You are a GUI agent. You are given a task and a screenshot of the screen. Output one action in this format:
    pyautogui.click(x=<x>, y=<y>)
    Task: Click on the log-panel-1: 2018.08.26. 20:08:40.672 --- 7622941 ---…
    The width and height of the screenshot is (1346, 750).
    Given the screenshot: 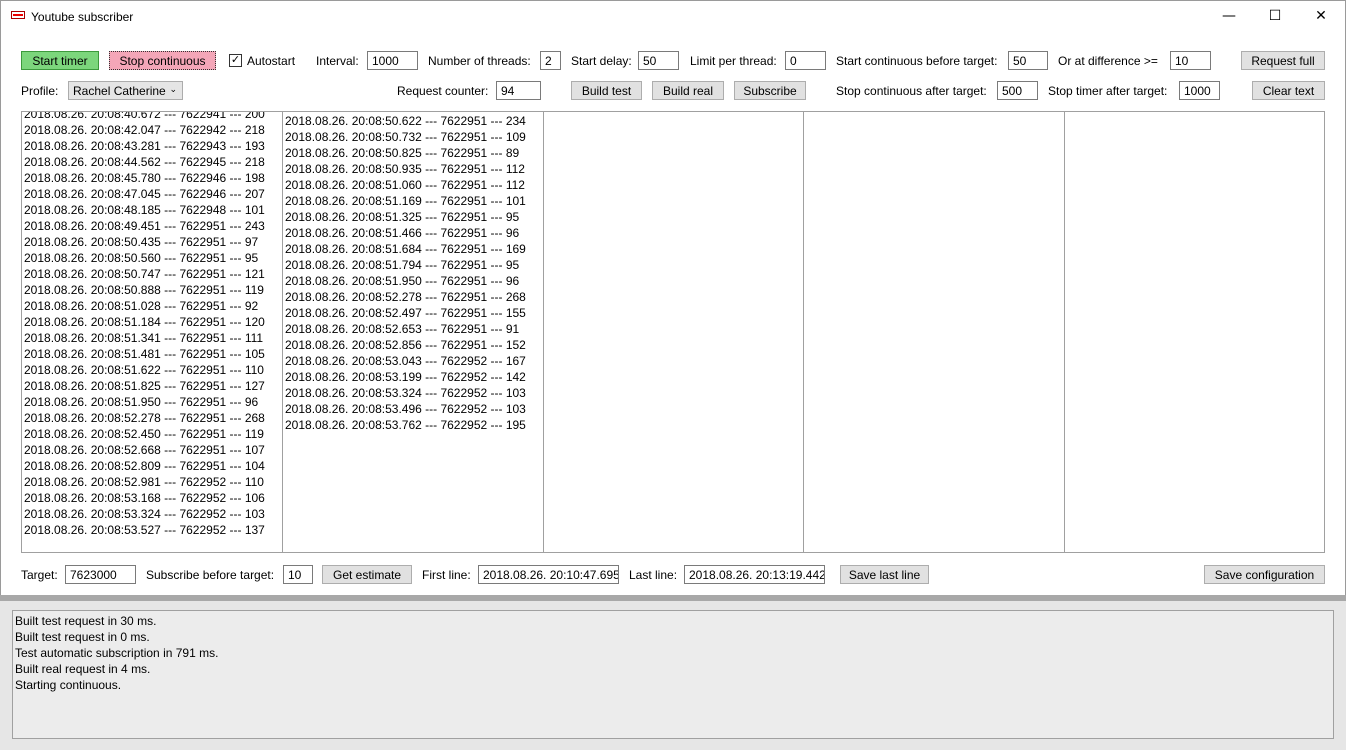 What is the action you would take?
    pyautogui.click(x=152, y=332)
    